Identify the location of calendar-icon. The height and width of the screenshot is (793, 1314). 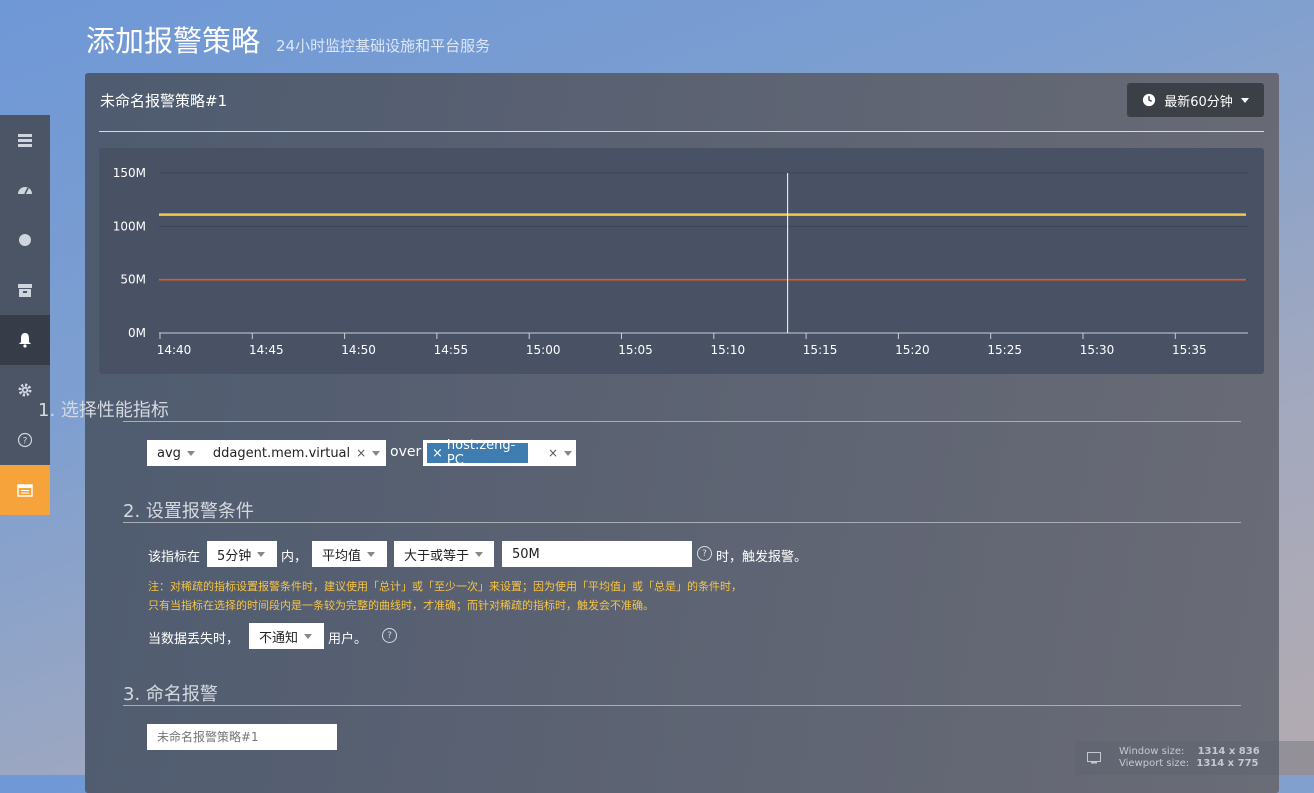
(25, 490).